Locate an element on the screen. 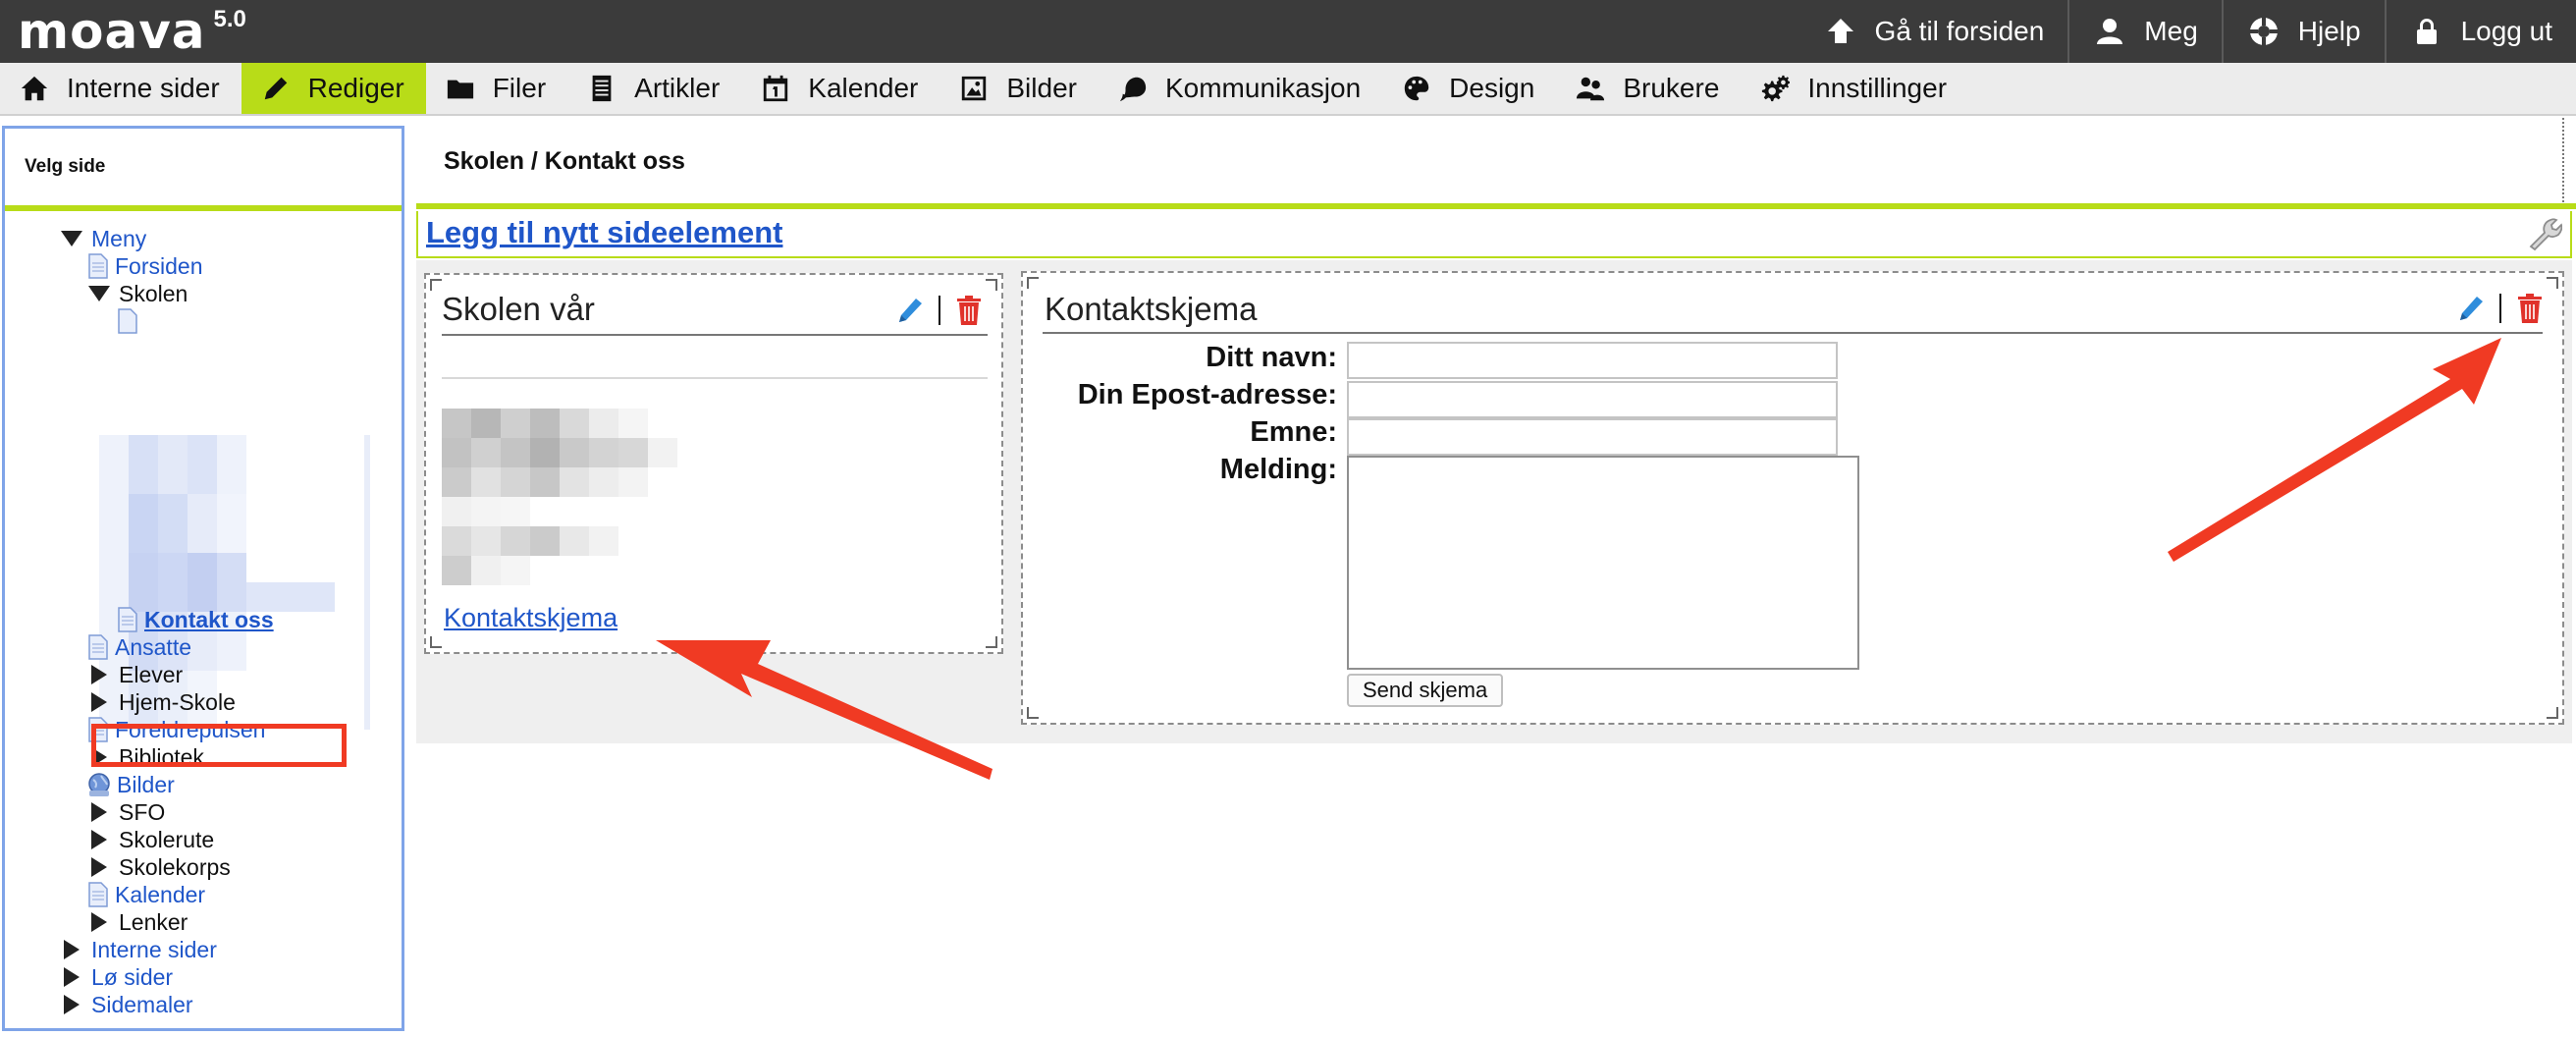  tree-item-label: Lenker is located at coordinates (153, 923).